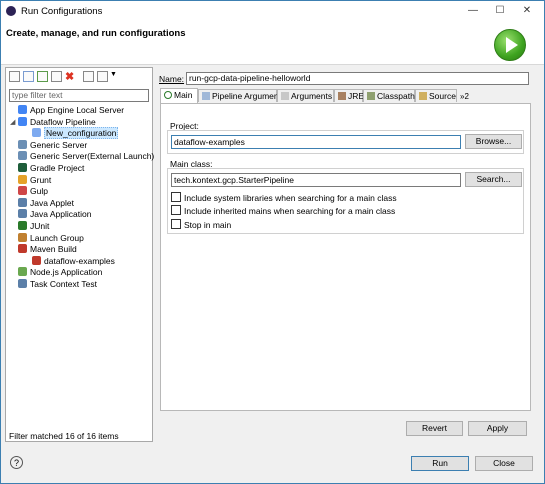 Image resolution: width=545 pixels, height=484 pixels. What do you see at coordinates (57, 237) in the screenshot?
I see `tree-item-label: Launch Group` at bounding box center [57, 237].